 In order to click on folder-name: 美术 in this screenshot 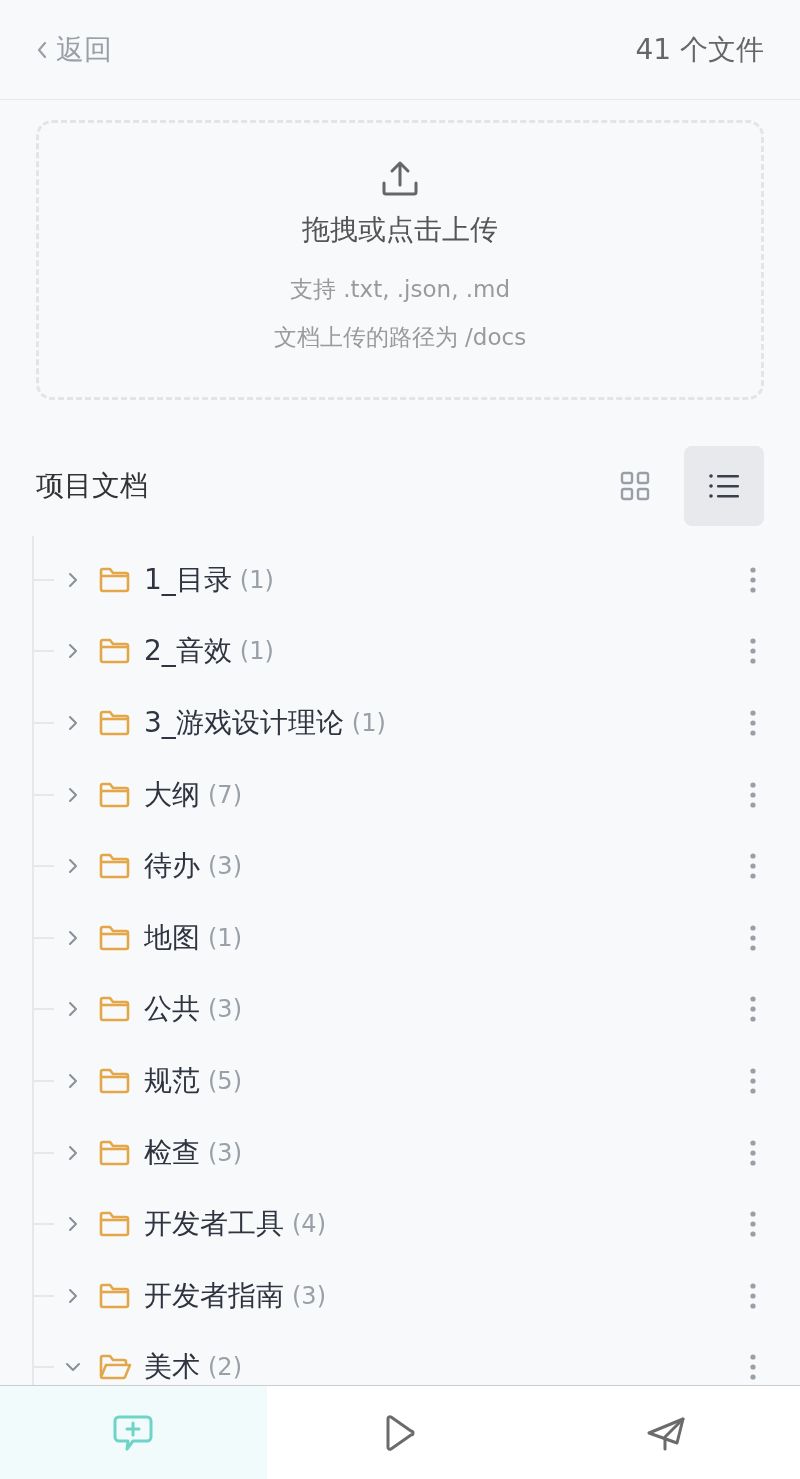, I will do `click(172, 1367)`.